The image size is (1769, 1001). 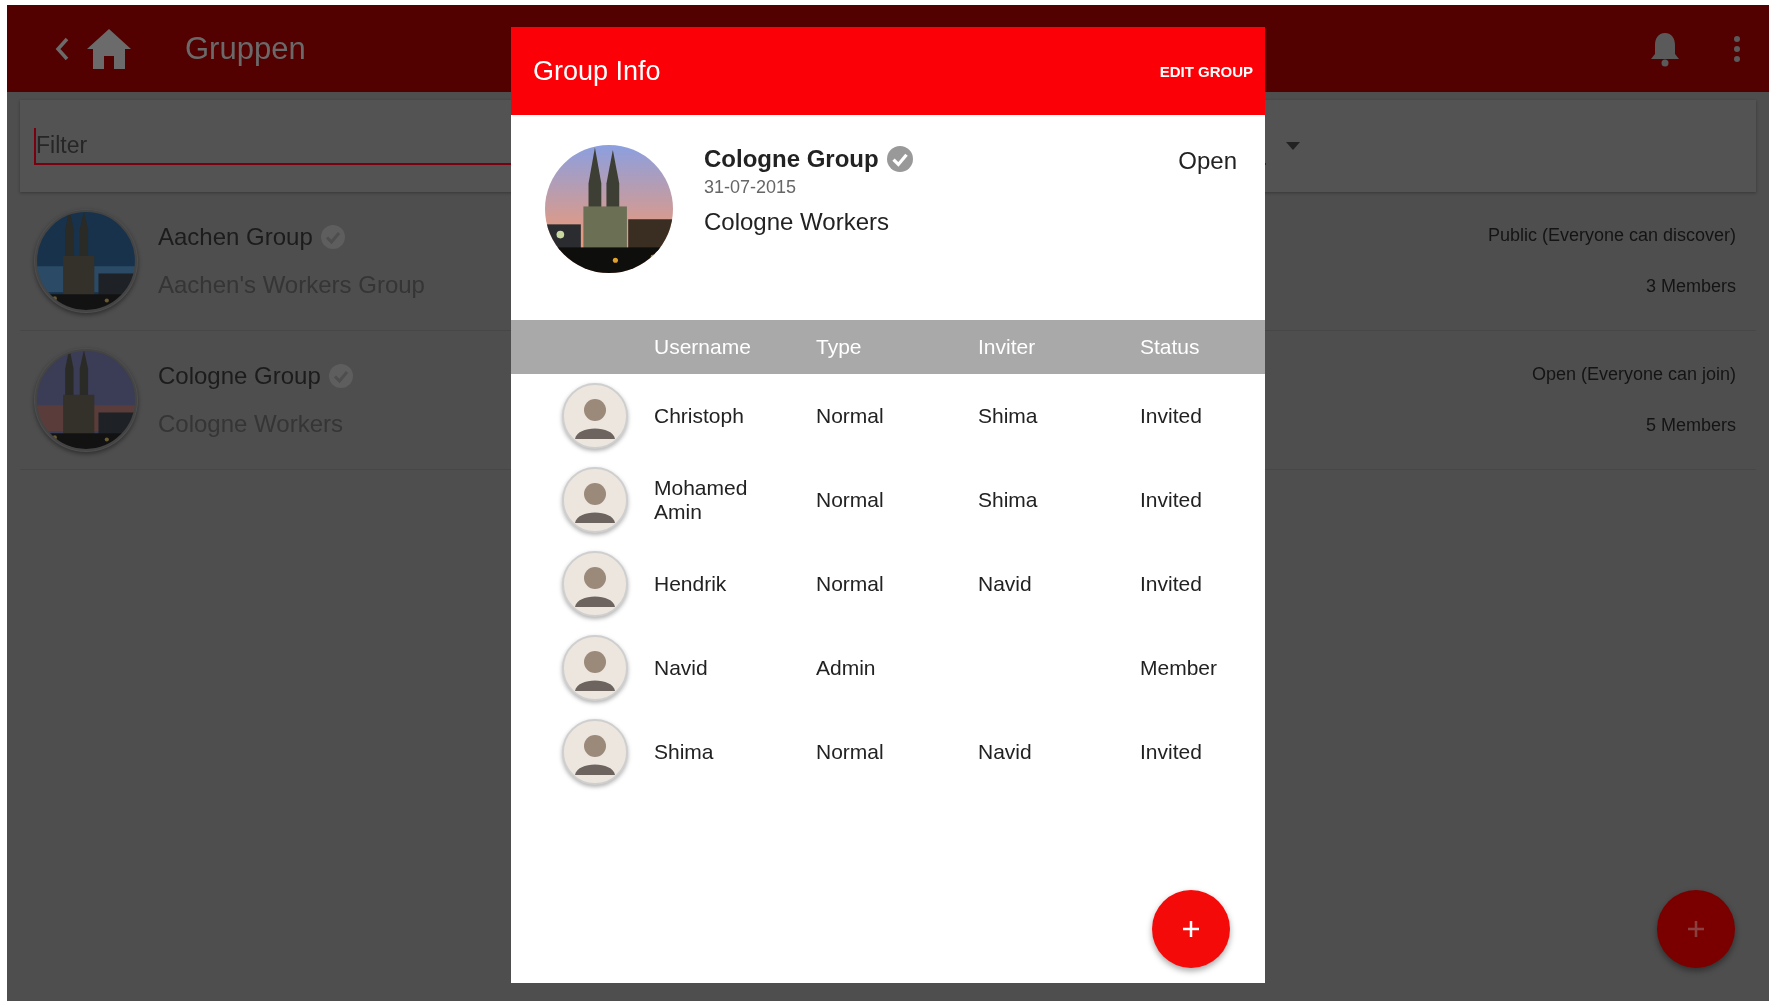 I want to click on group-visibility: Public (Everyone can discover), so click(x=1611, y=235).